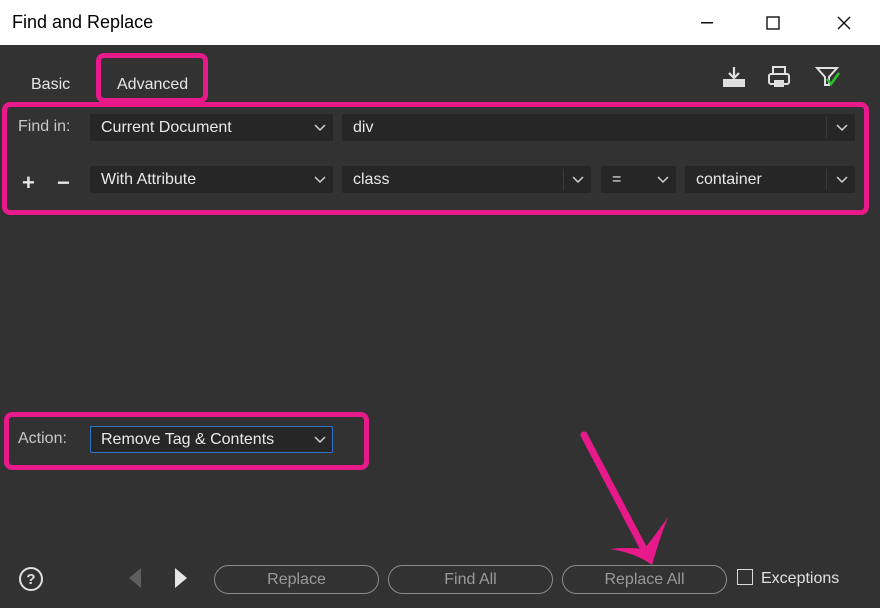 The height and width of the screenshot is (608, 880). I want to click on help-button: ?, so click(31, 579).